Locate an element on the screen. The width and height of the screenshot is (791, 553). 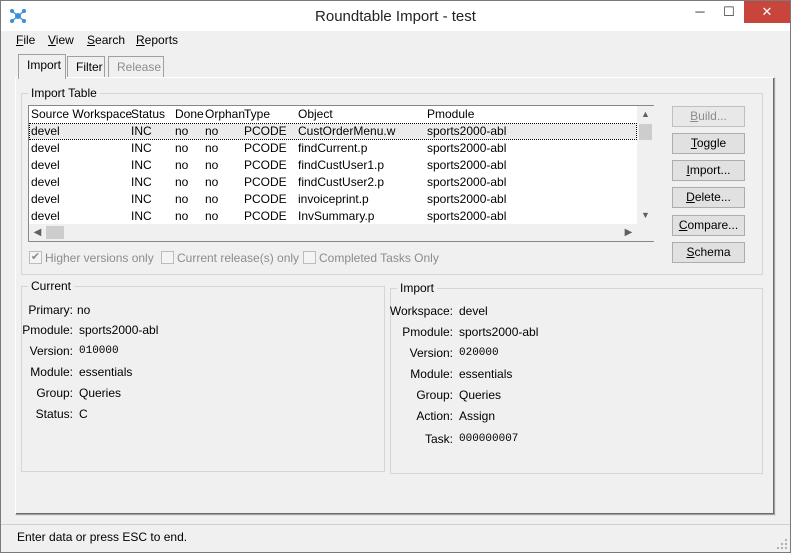
menu-view-mnemonic: V is located at coordinates (52, 40).